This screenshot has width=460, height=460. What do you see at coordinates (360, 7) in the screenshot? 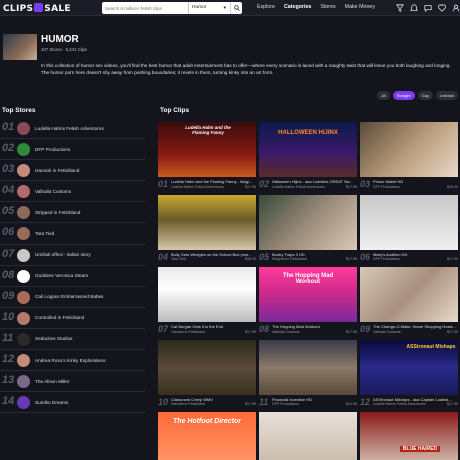
I see `nav-make-money: Make Money` at bounding box center [360, 7].